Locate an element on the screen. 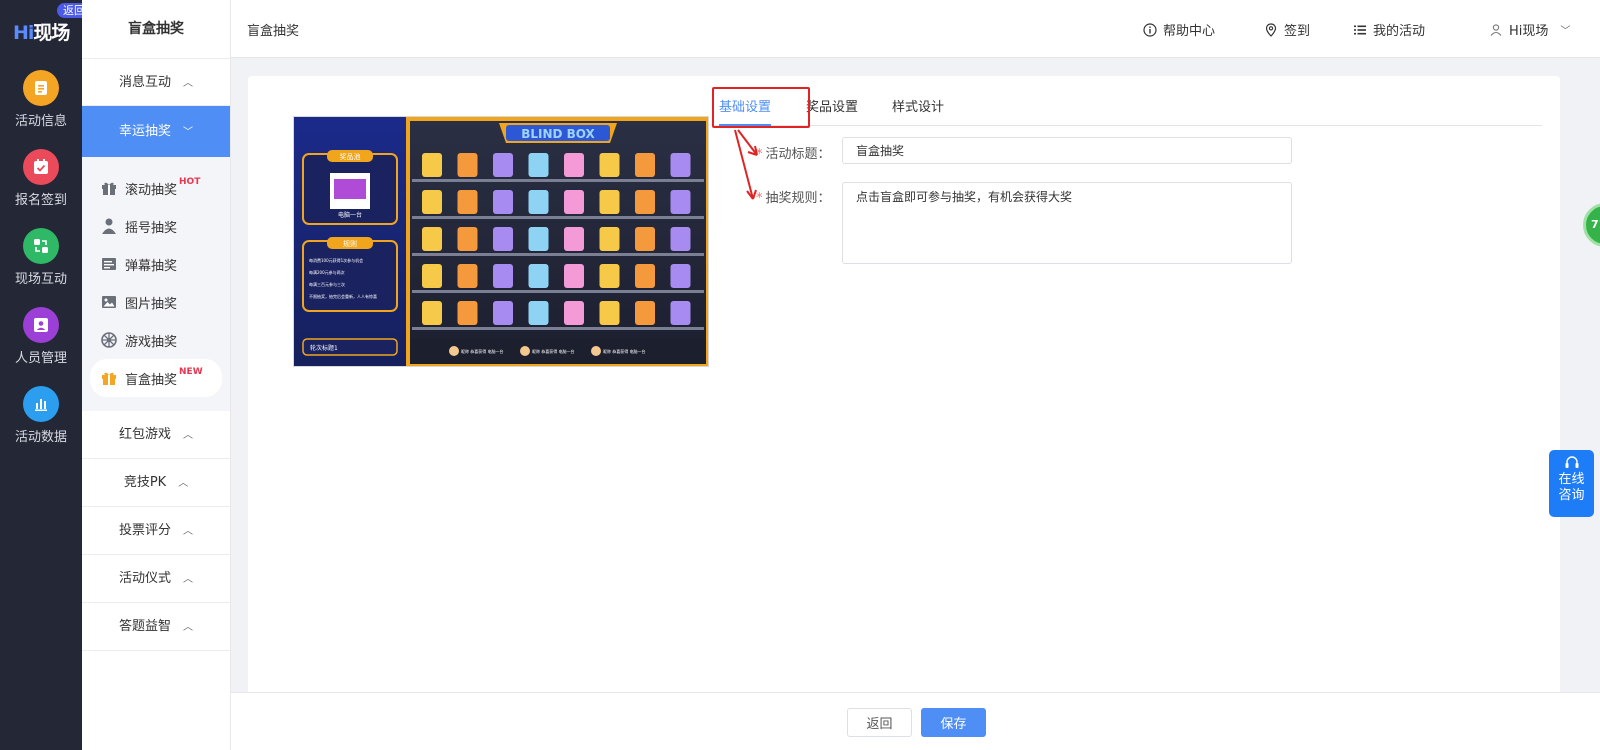  group-red-packet: 红包游戏 ︿ is located at coordinates (156, 435).